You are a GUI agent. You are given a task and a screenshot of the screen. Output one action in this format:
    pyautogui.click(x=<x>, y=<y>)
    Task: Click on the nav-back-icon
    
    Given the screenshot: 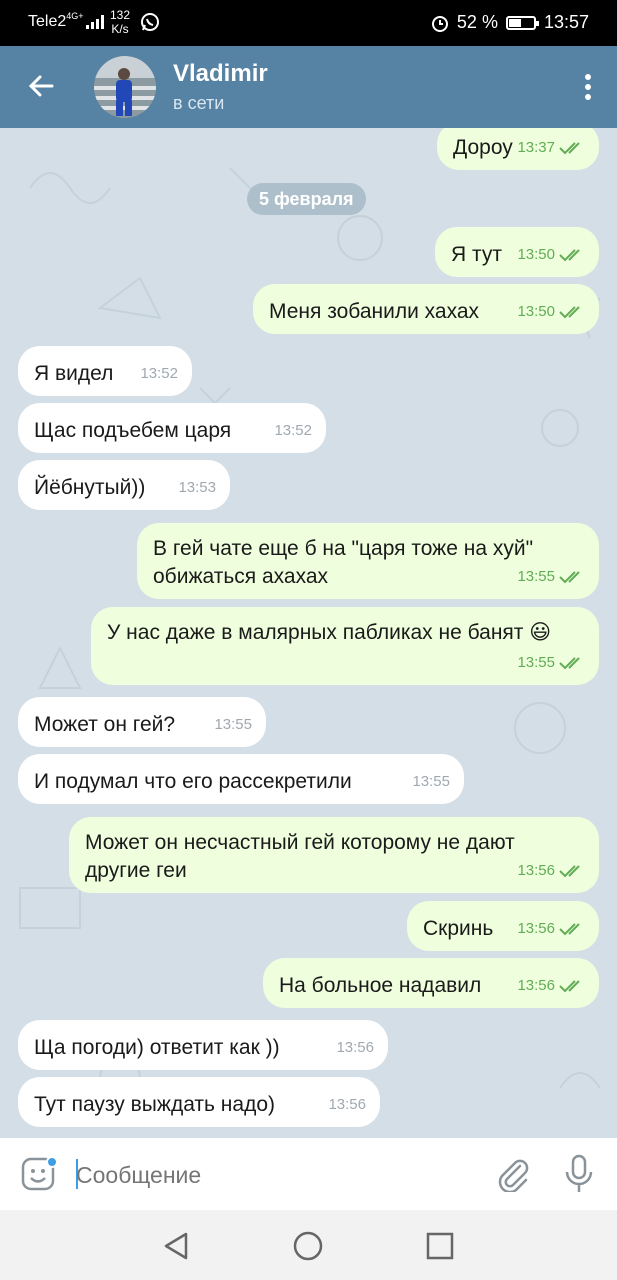 What is the action you would take?
    pyautogui.click(x=176, y=1246)
    